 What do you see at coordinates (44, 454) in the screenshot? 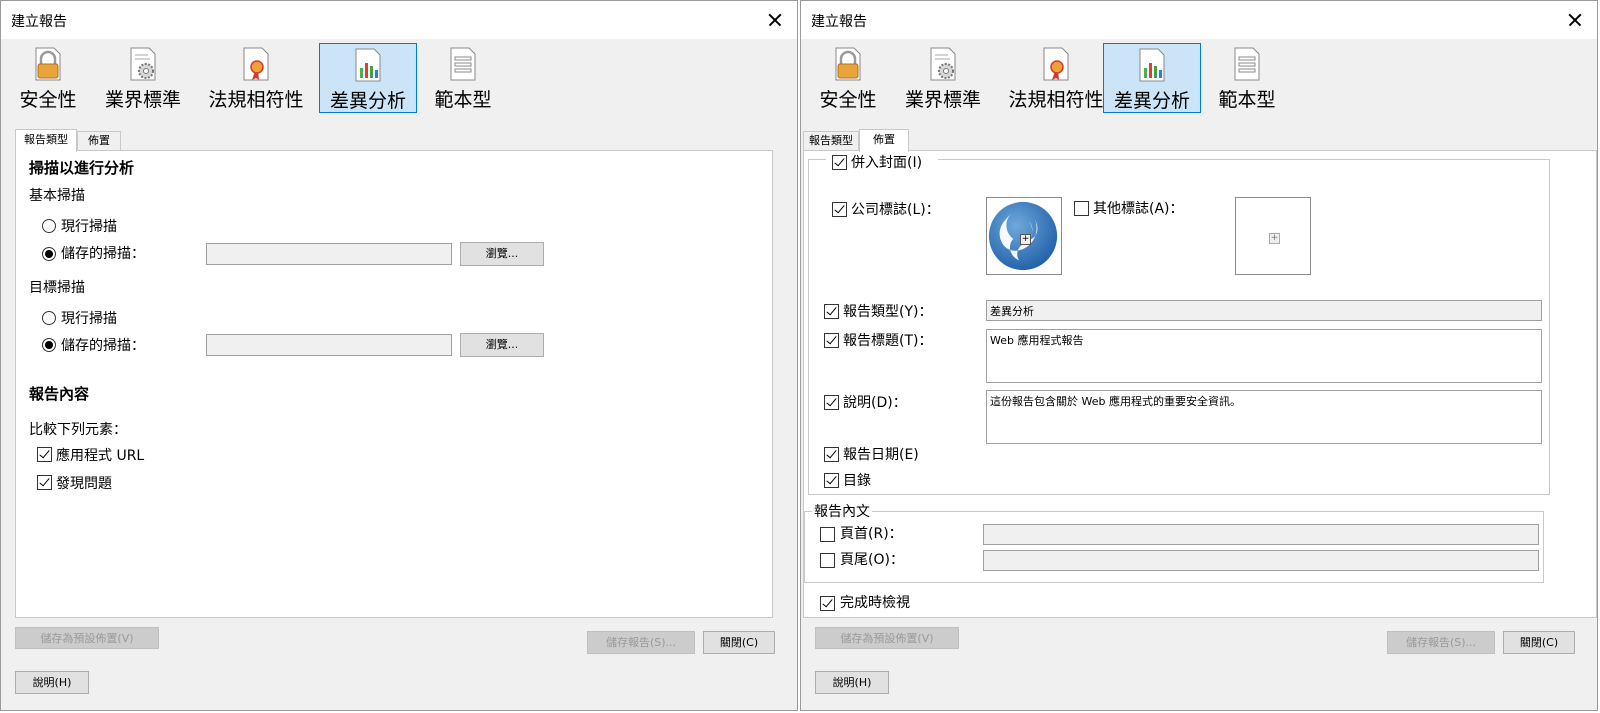
I see `app-url-checkbox` at bounding box center [44, 454].